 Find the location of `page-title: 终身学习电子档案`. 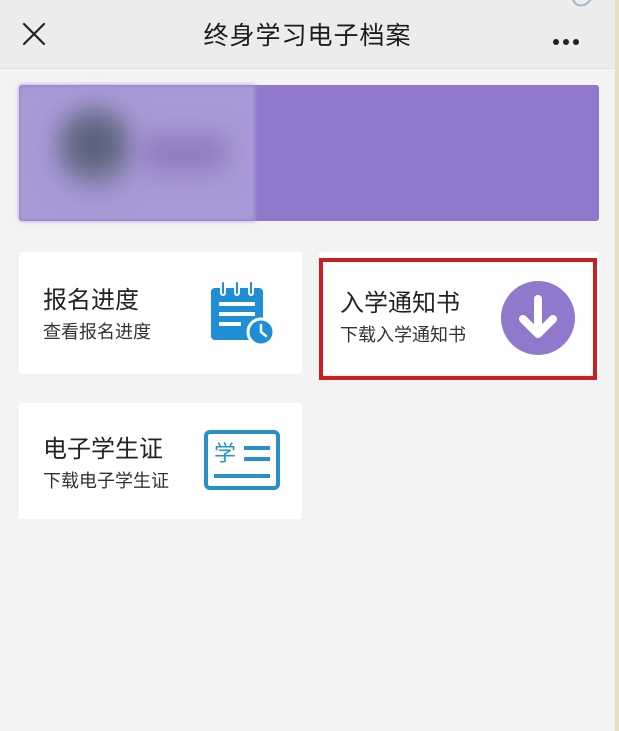

page-title: 终身学习电子档案 is located at coordinates (307, 35).